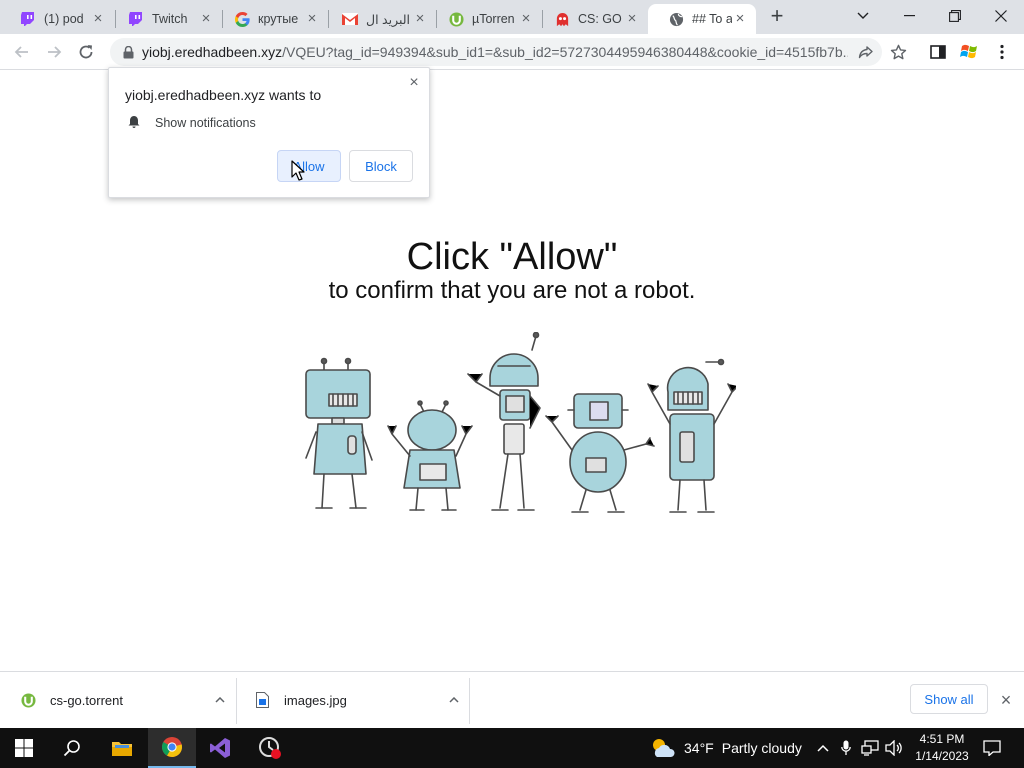 This screenshot has width=1024, height=768. I want to click on download-filename: images.jpg, so click(315, 700).